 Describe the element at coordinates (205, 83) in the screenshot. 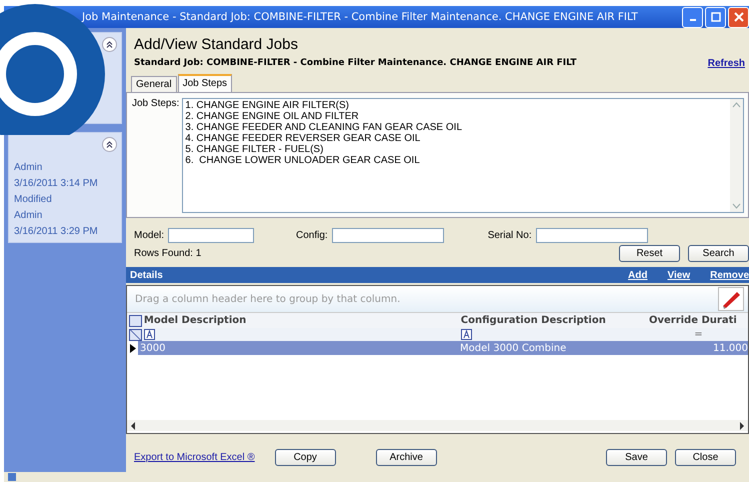

I see `tab: Job Steps` at that location.